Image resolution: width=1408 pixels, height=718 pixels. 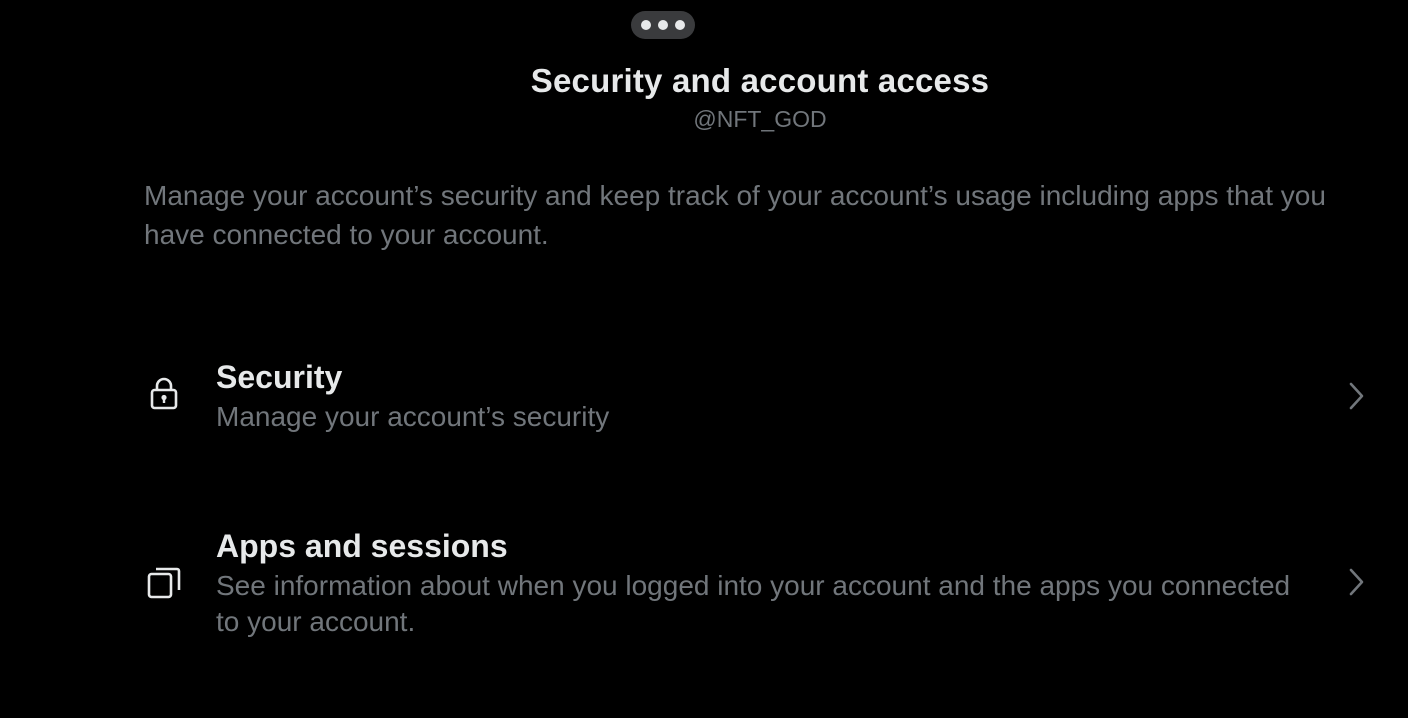 I want to click on more-options-button, so click(x=663, y=25).